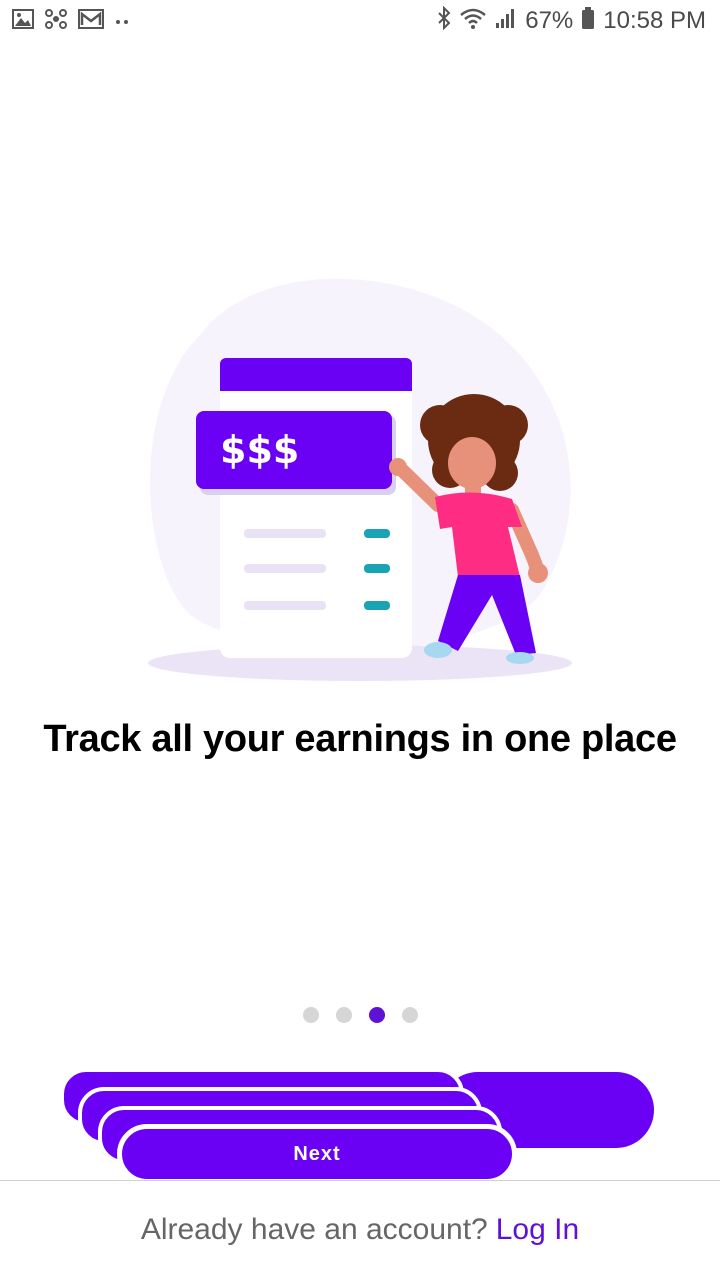 The width and height of the screenshot is (720, 1280). Describe the element at coordinates (56, 21) in the screenshot. I see `network-icon` at that location.